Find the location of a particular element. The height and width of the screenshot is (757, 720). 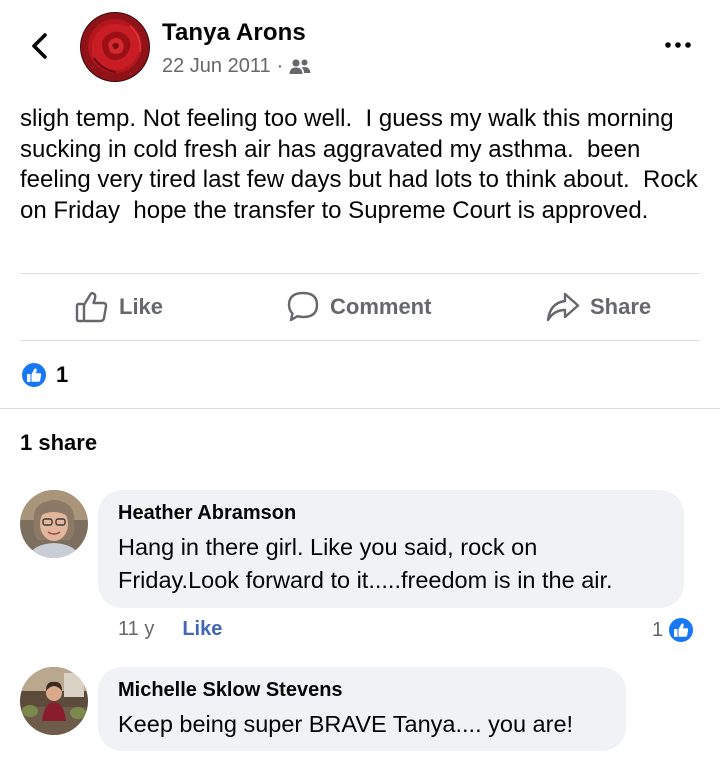

post-date: 22 Jun 2011 is located at coordinates (216, 66).